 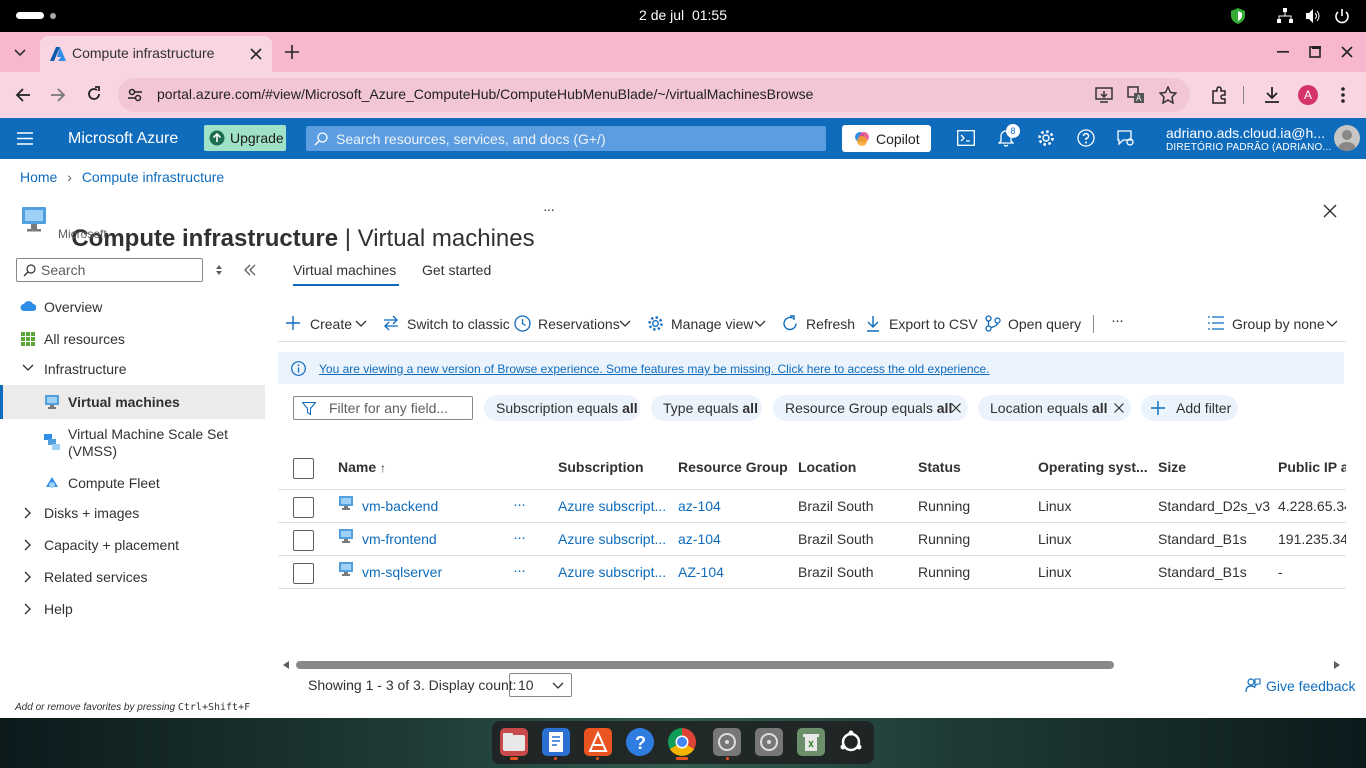 I want to click on shield-icon, so click(x=1238, y=16).